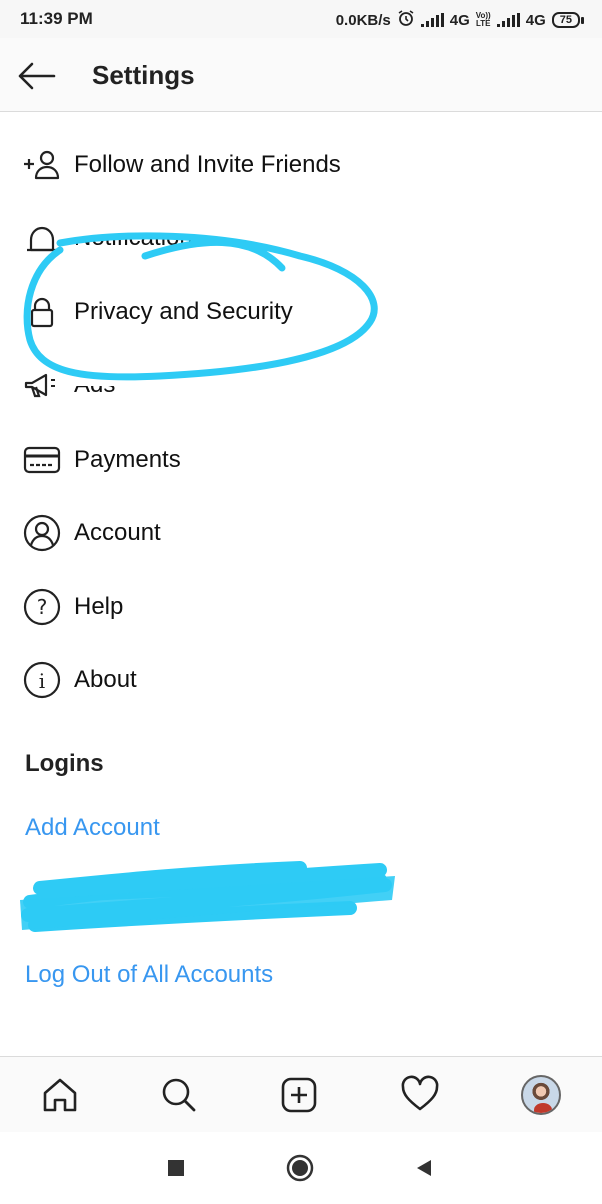  I want to click on nav-profile-button, so click(541, 1095).